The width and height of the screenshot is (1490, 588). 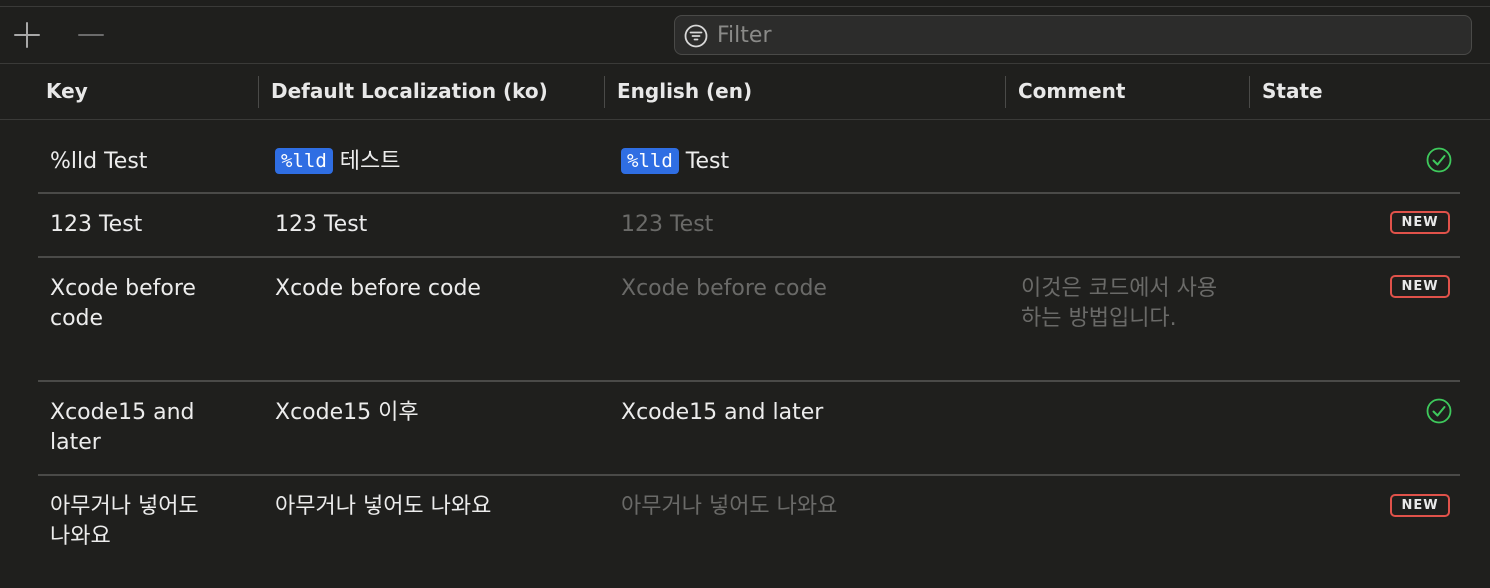 I want to click on key-cell: Xcode15 and later, so click(x=130, y=428).